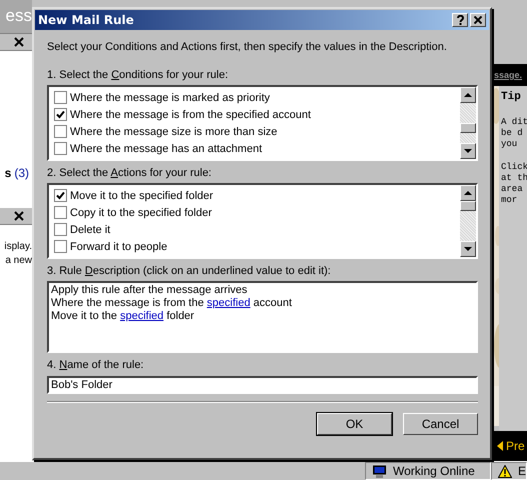 Image resolution: width=527 pixels, height=480 pixels. What do you see at coordinates (174, 132) in the screenshot?
I see `list-item: Where the message size is more than size` at bounding box center [174, 132].